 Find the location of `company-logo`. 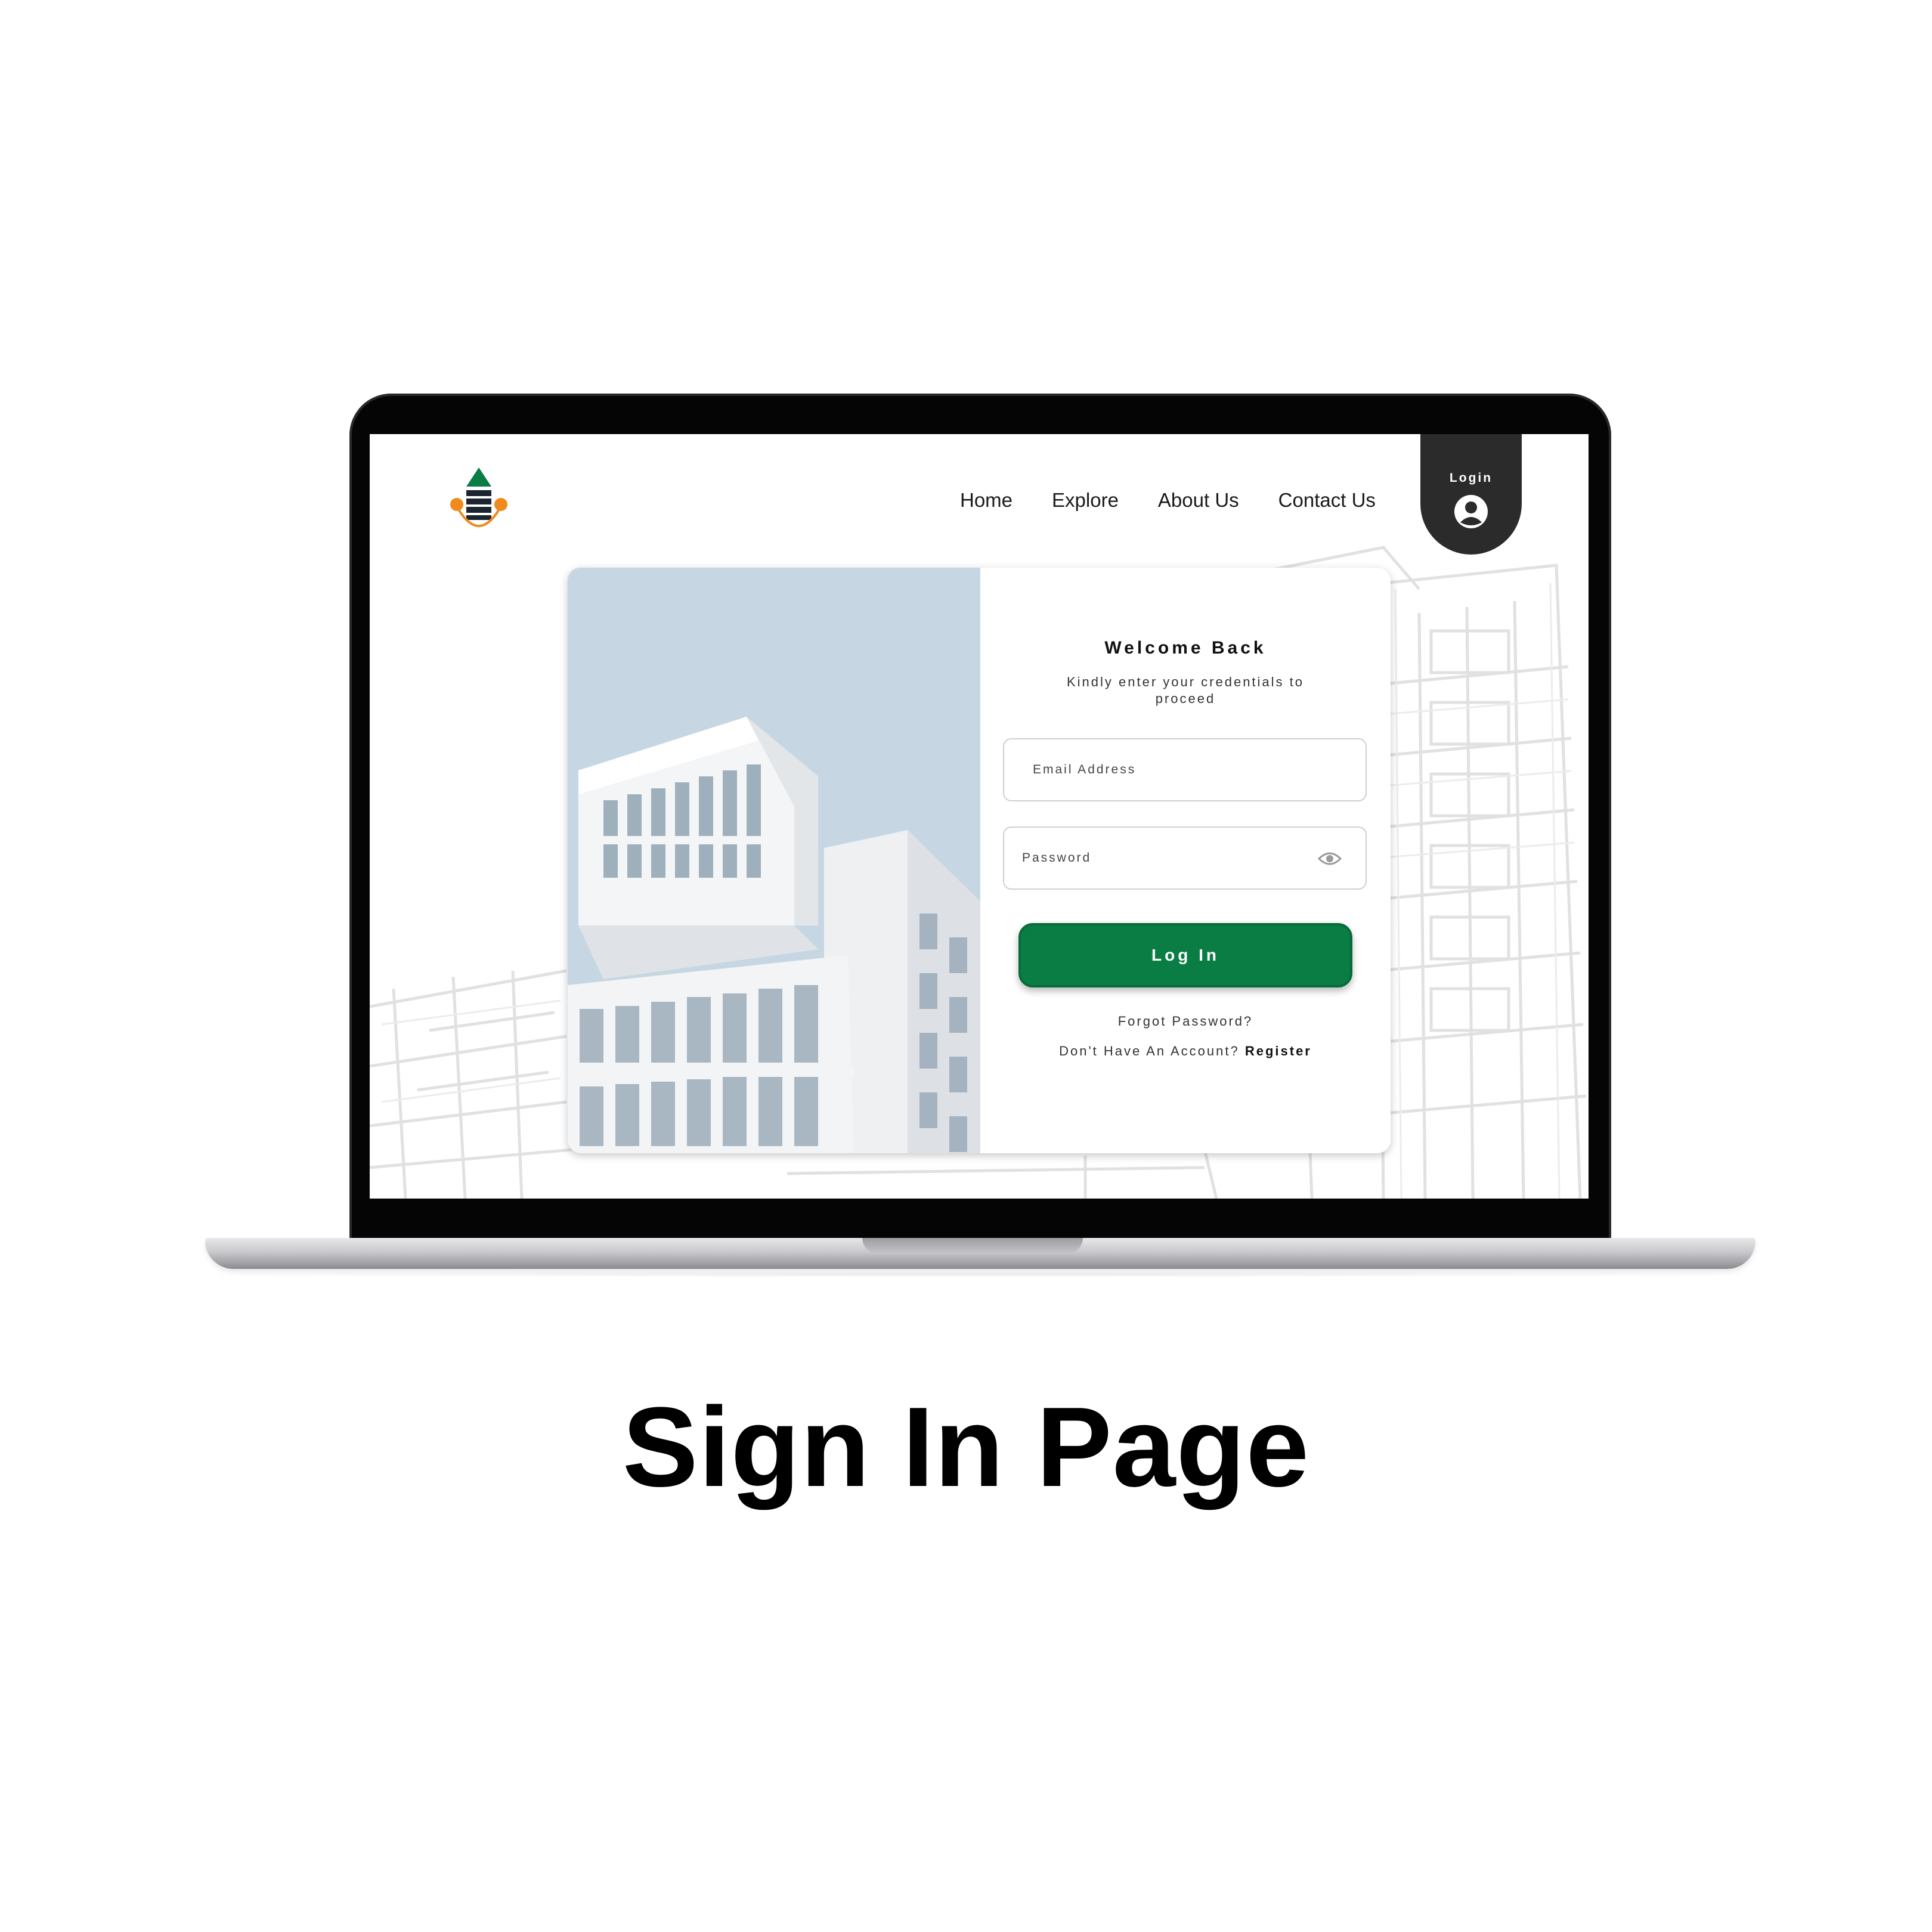

company-logo is located at coordinates (479, 503).